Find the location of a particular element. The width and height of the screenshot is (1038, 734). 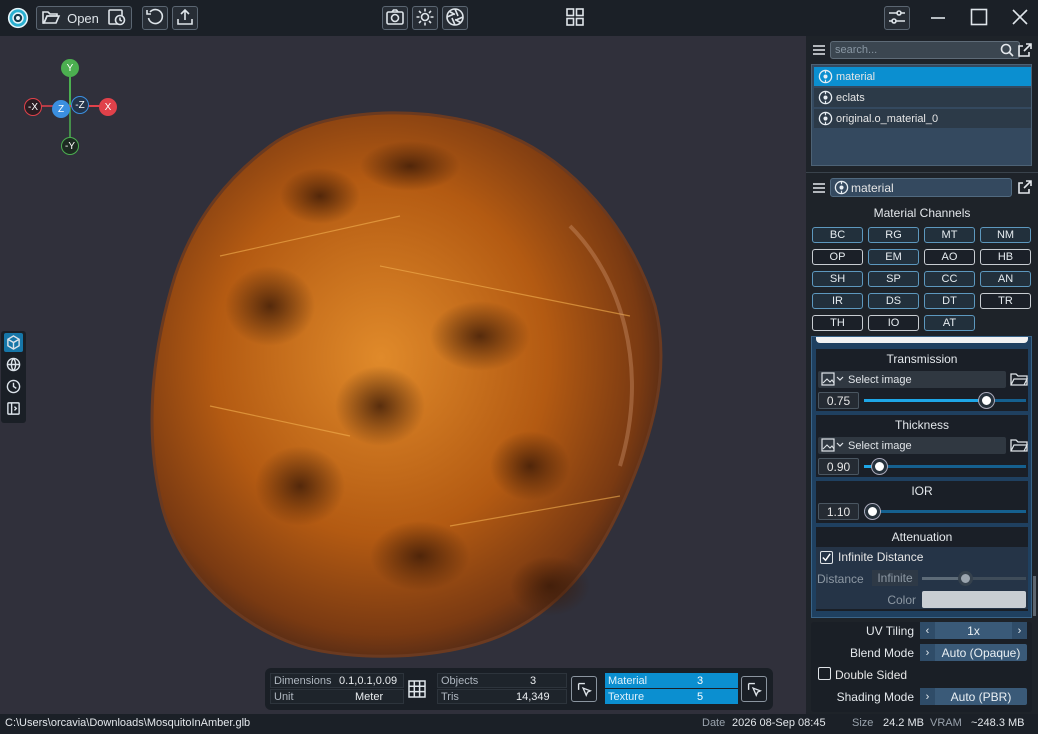

ior-slider is located at coordinates (945, 511).